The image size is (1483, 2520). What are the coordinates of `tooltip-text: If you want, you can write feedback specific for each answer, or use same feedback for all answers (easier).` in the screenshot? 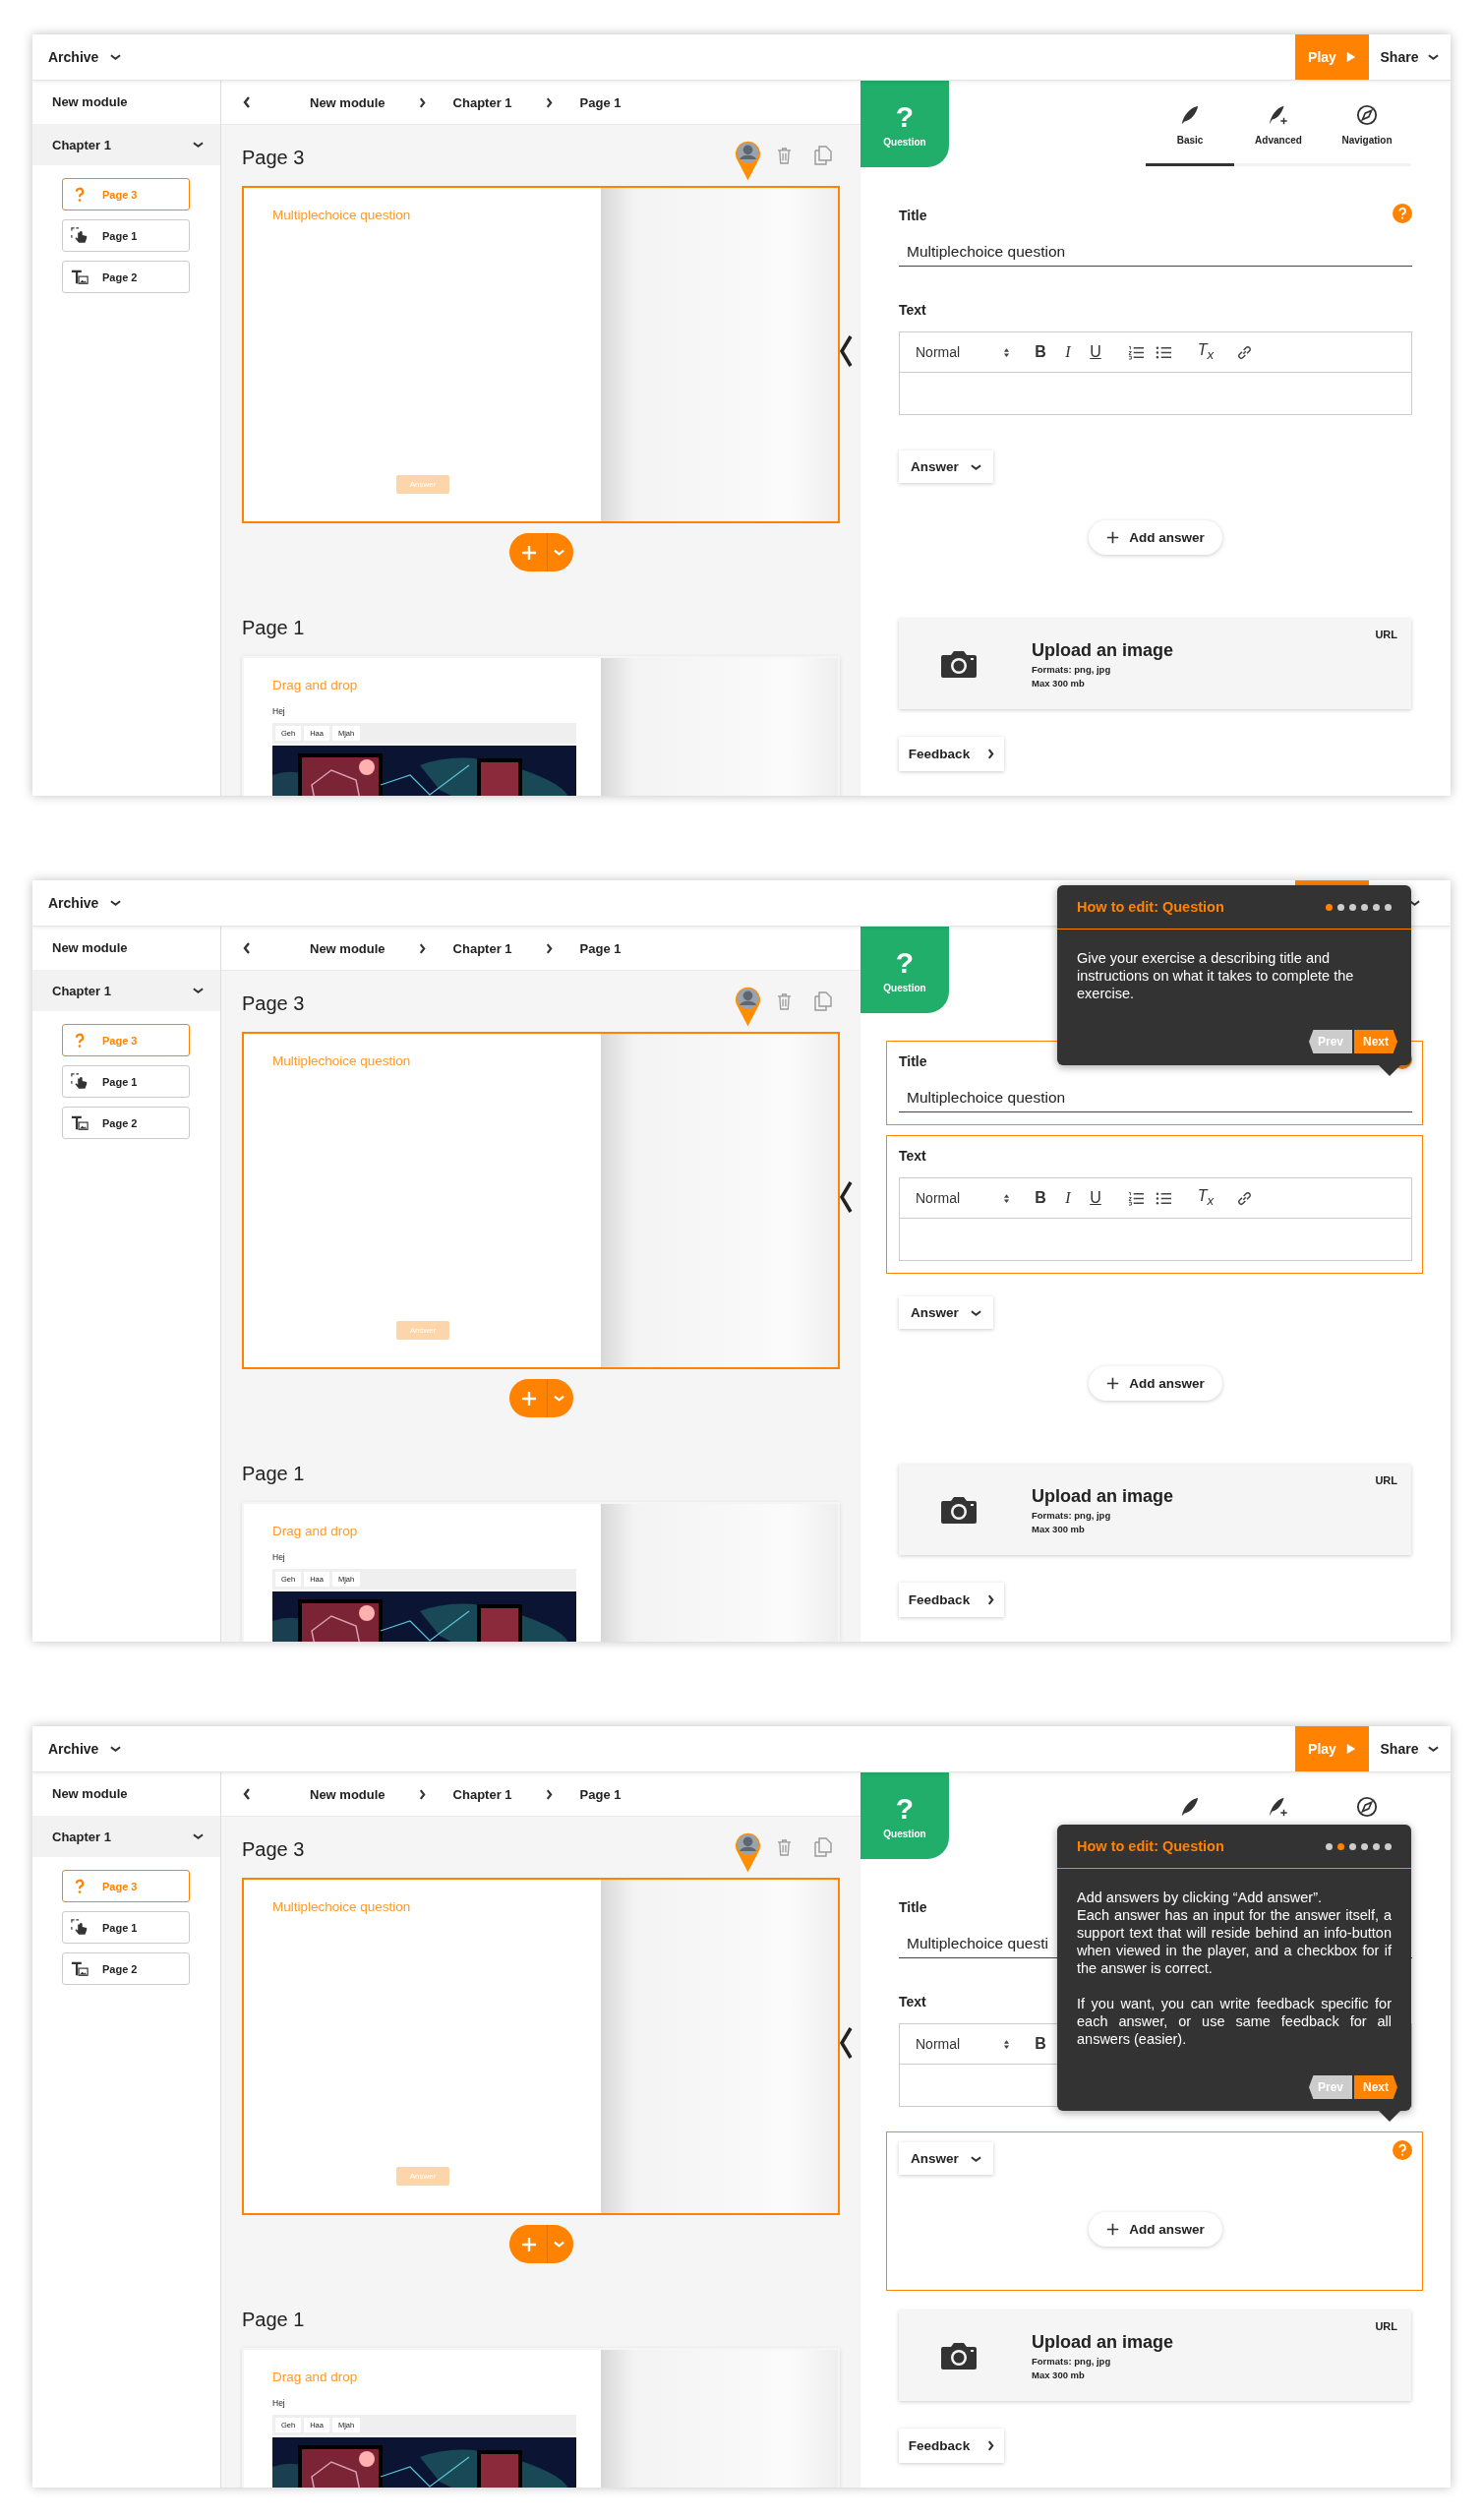 It's located at (1234, 2021).